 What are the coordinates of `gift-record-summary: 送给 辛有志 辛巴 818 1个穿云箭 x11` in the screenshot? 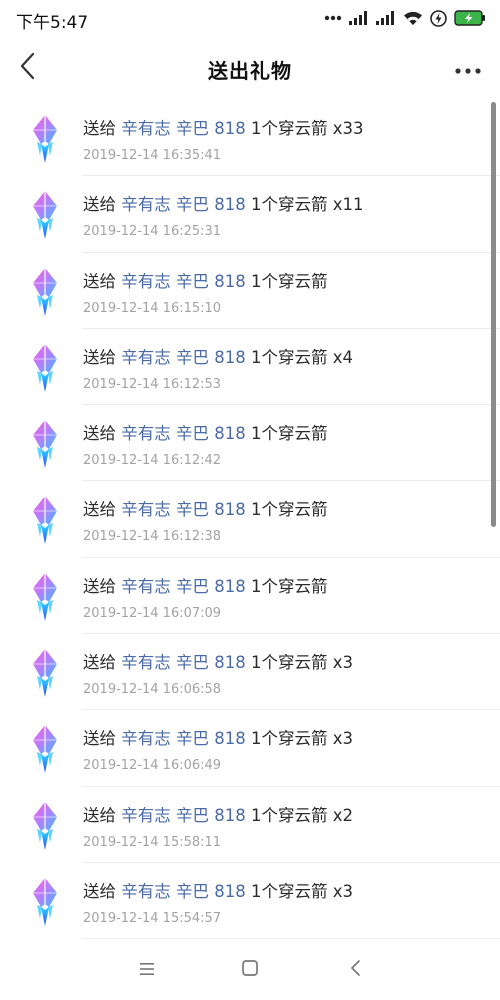 It's located at (281, 205).